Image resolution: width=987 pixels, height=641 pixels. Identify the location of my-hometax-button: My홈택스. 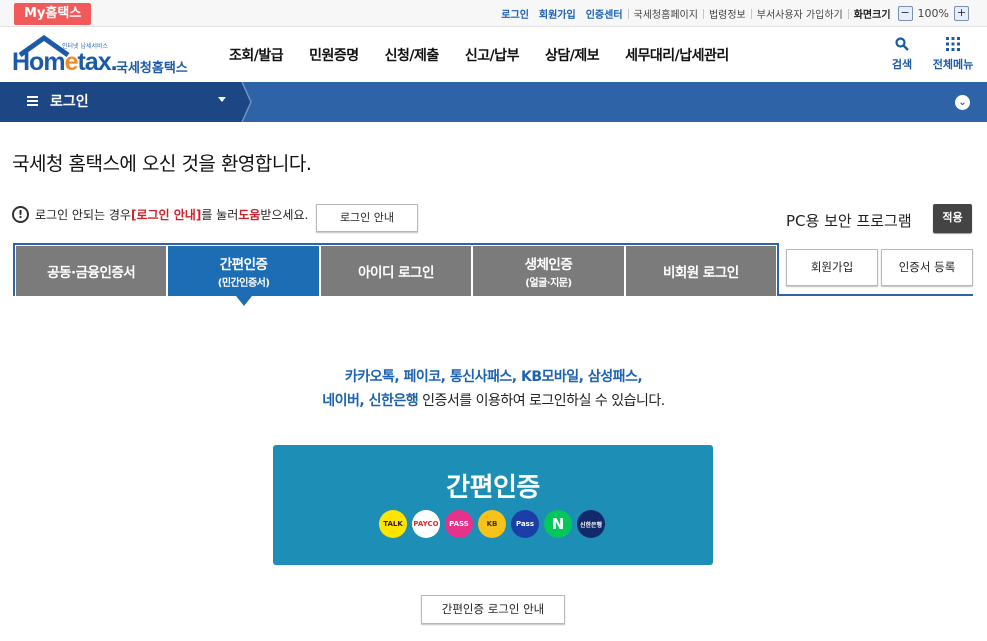
(53, 14).